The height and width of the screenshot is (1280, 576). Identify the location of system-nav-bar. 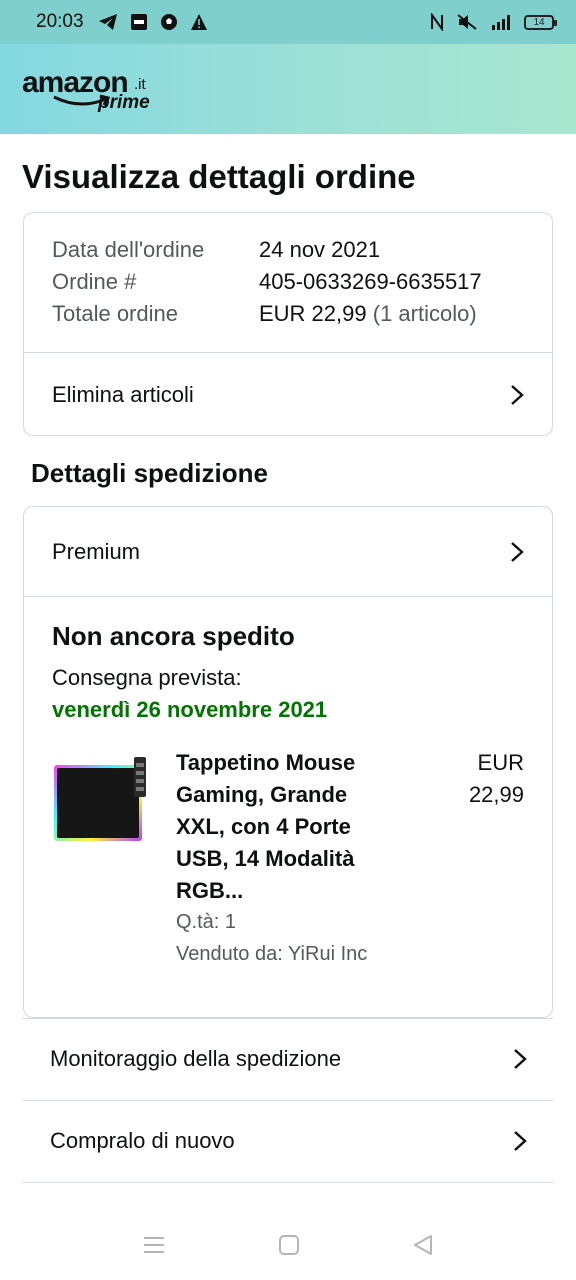
(288, 1245).